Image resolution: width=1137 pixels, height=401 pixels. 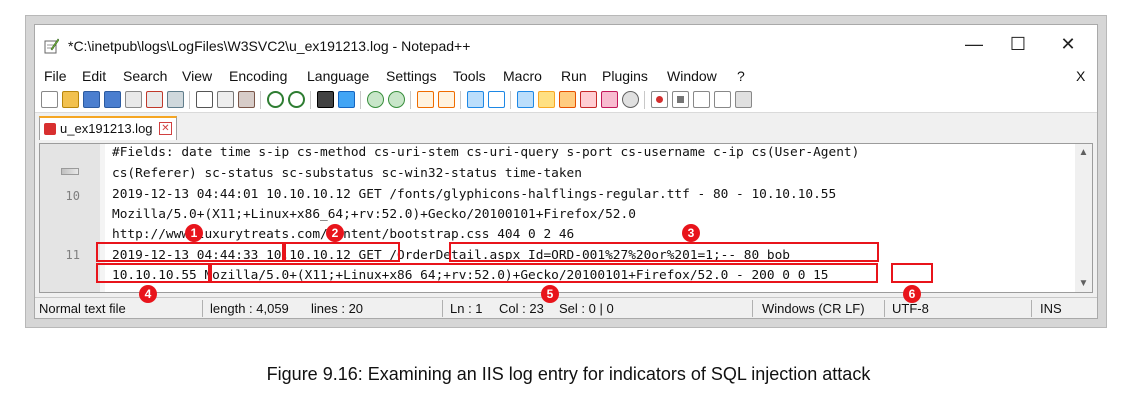 I want to click on menu-search: Search, so click(x=145, y=76).